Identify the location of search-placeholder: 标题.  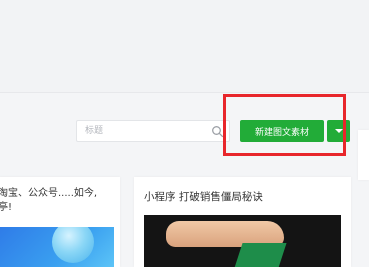
(94, 131).